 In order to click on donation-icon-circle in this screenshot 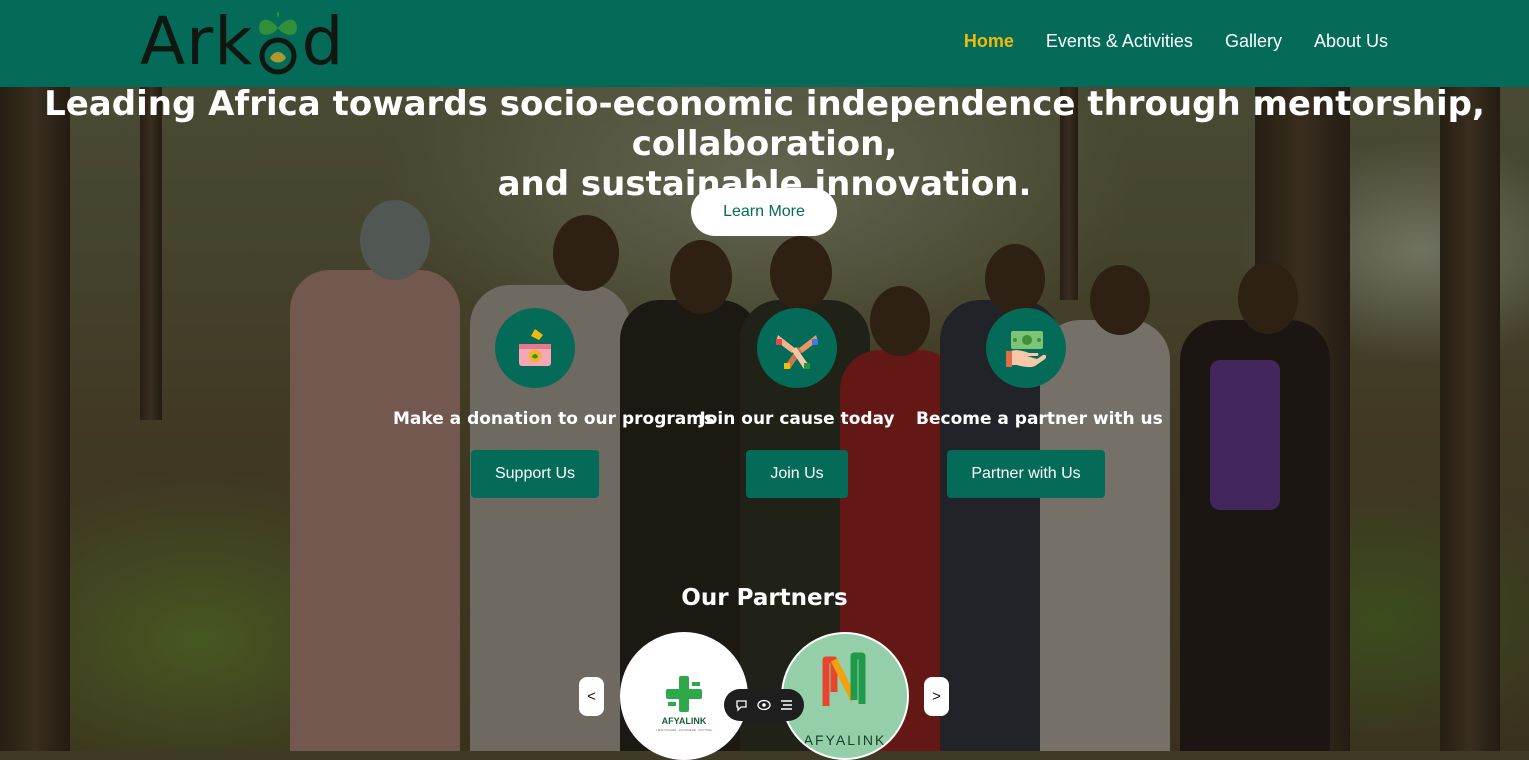, I will do `click(535, 348)`.